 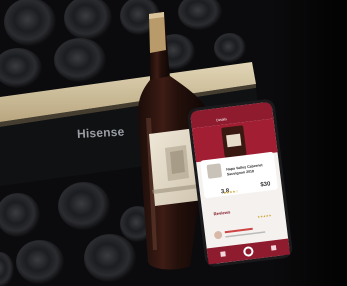 What do you see at coordinates (222, 213) in the screenshot?
I see `reviews-heading: Reviews` at bounding box center [222, 213].